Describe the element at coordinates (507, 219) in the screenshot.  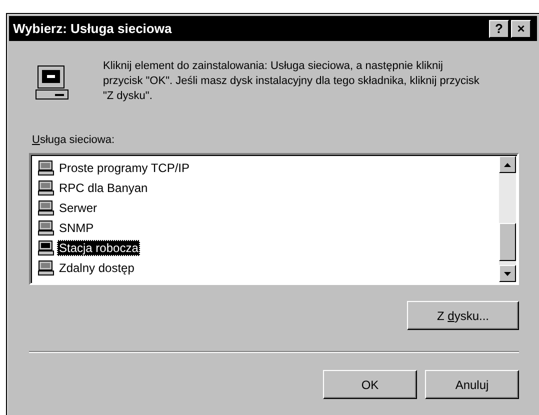
I see `scrollbar` at that location.